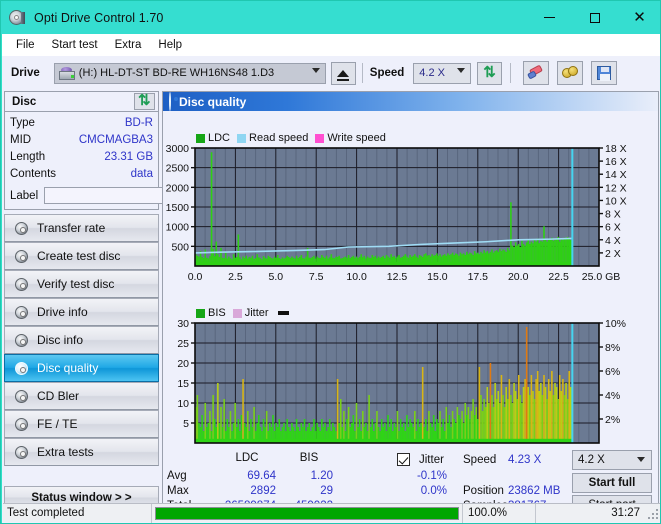 The height and width of the screenshot is (524, 661). I want to click on refresh-icon, so click(144, 100).